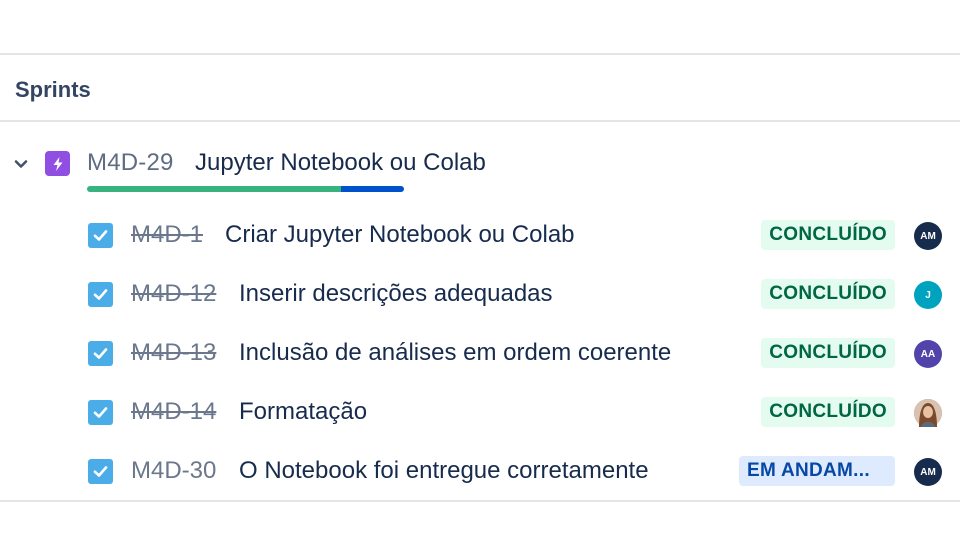  What do you see at coordinates (130, 163) in the screenshot?
I see `epic-key: M4D-29` at bounding box center [130, 163].